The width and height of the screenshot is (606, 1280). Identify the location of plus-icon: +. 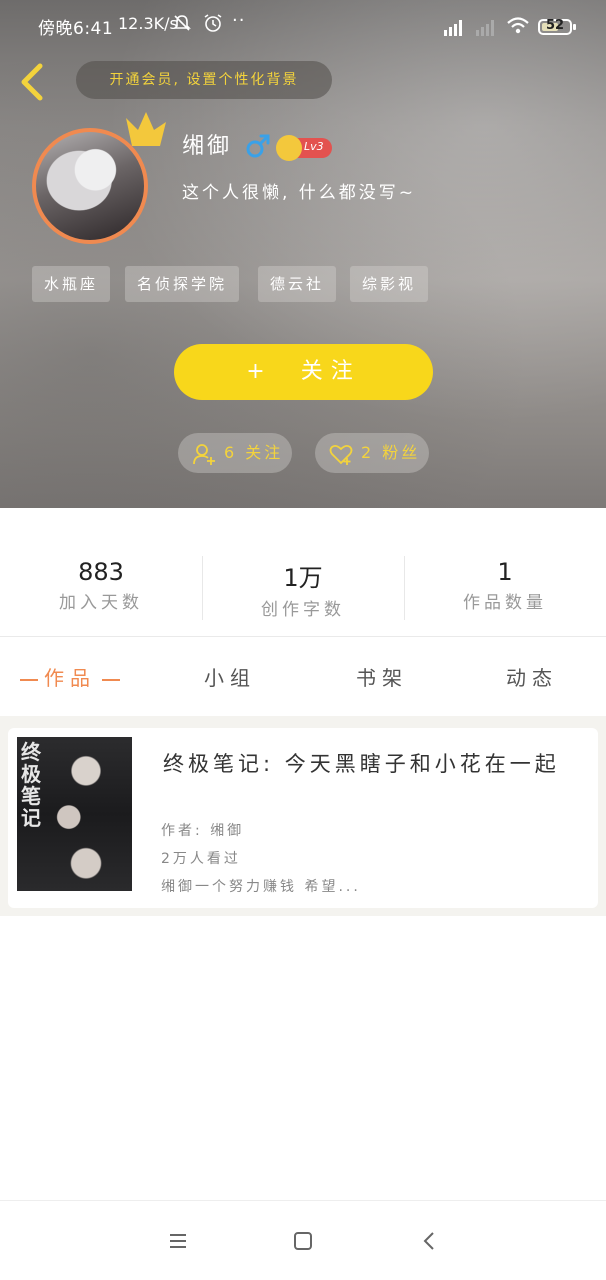
(259, 371).